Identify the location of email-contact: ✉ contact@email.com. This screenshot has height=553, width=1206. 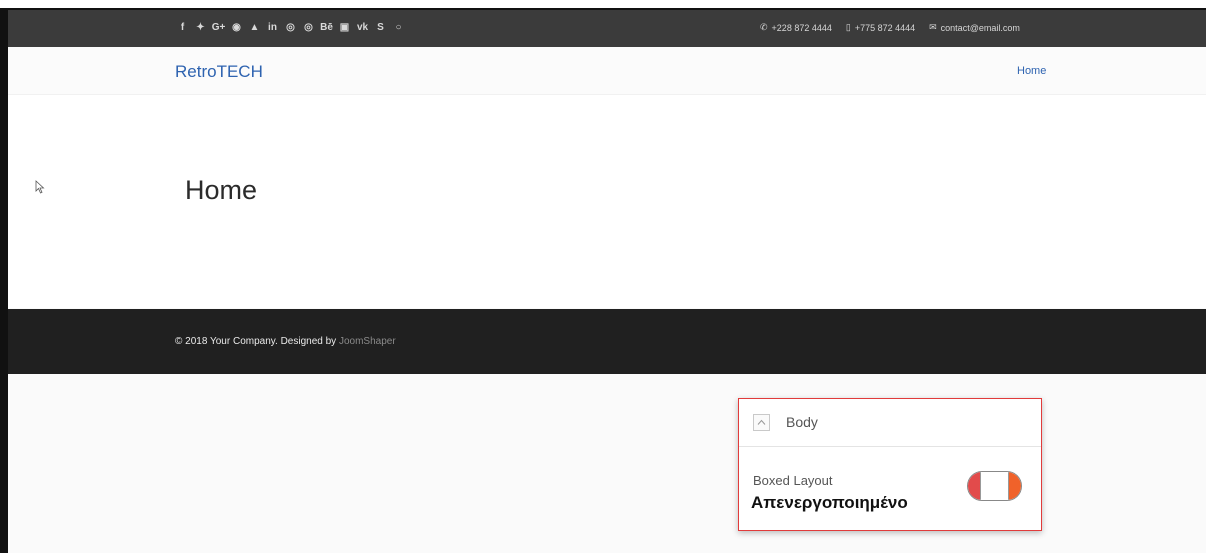
(974, 27).